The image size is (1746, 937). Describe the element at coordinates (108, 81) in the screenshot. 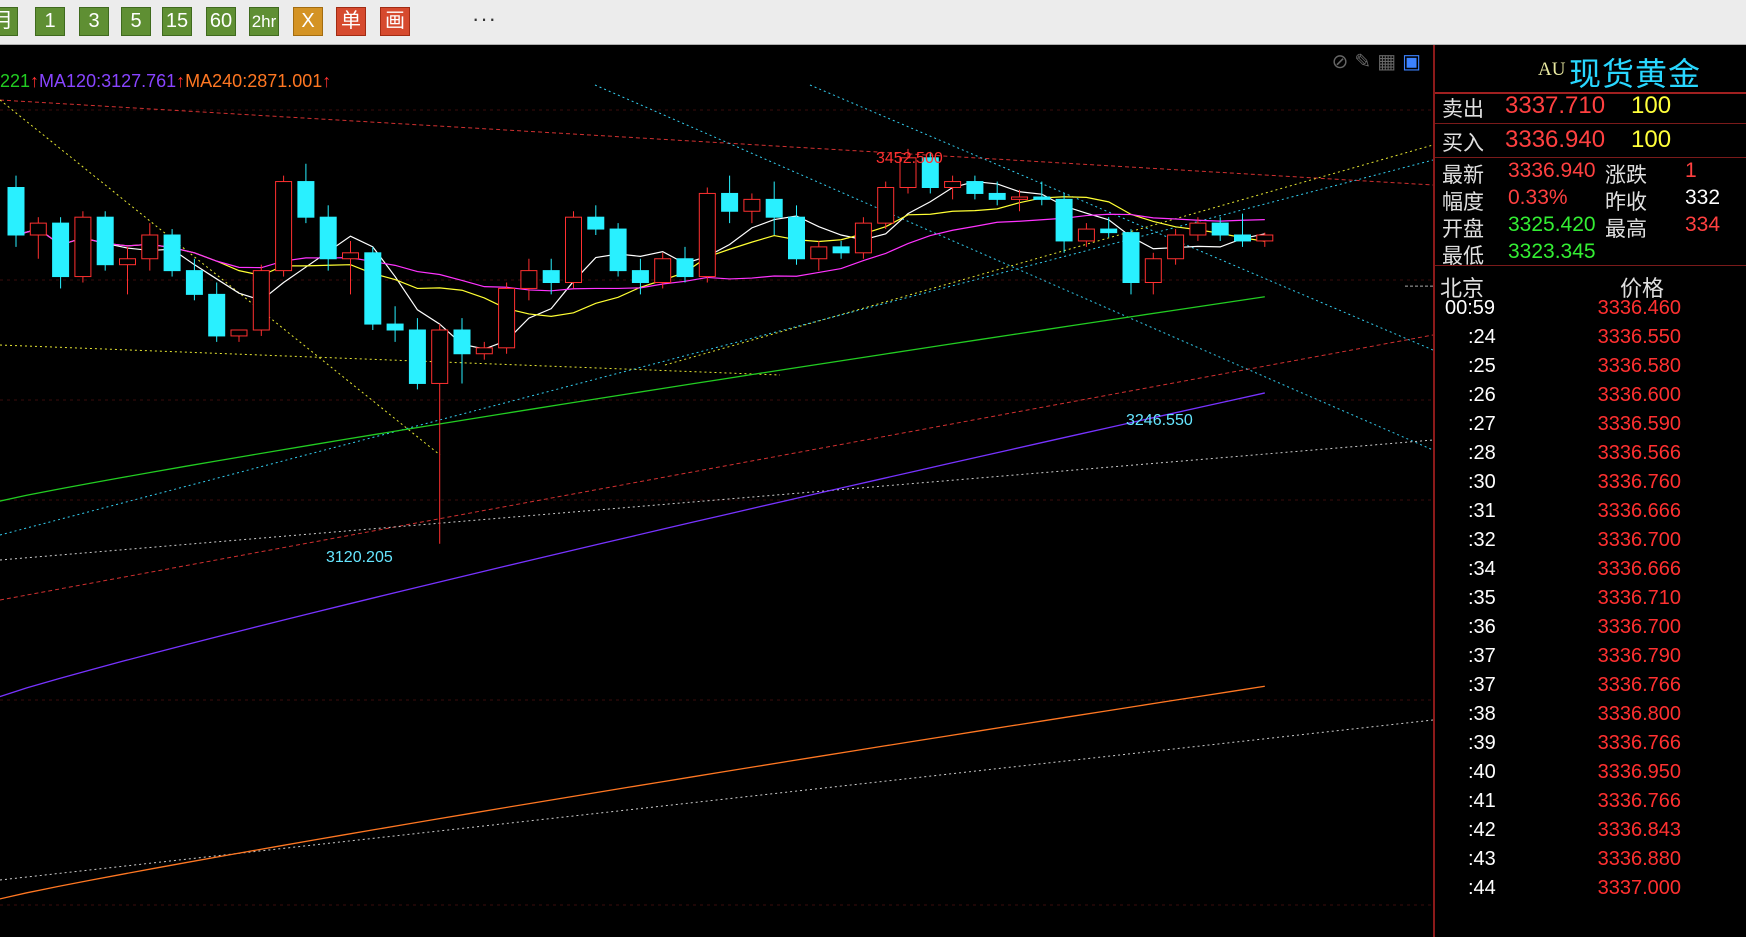

I see `ma120-legend-value: MA120:3127.761` at that location.